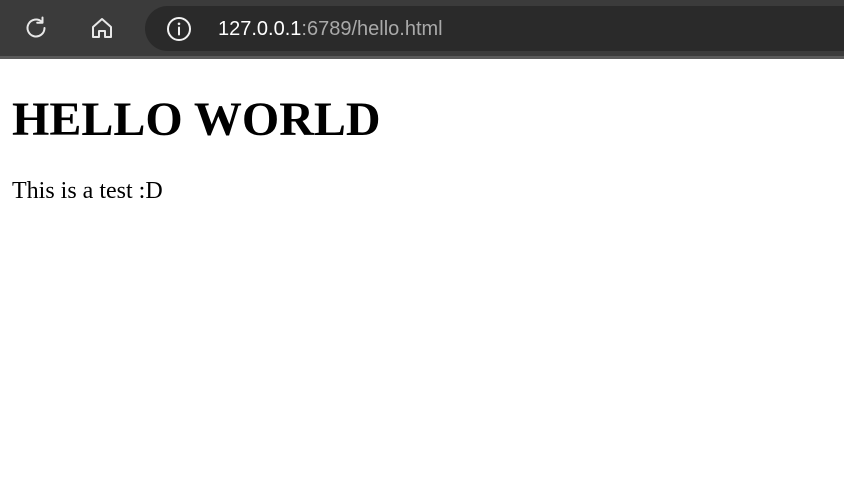  I want to click on url-text: 127.0.0.1:6789/hello.html, so click(330, 29).